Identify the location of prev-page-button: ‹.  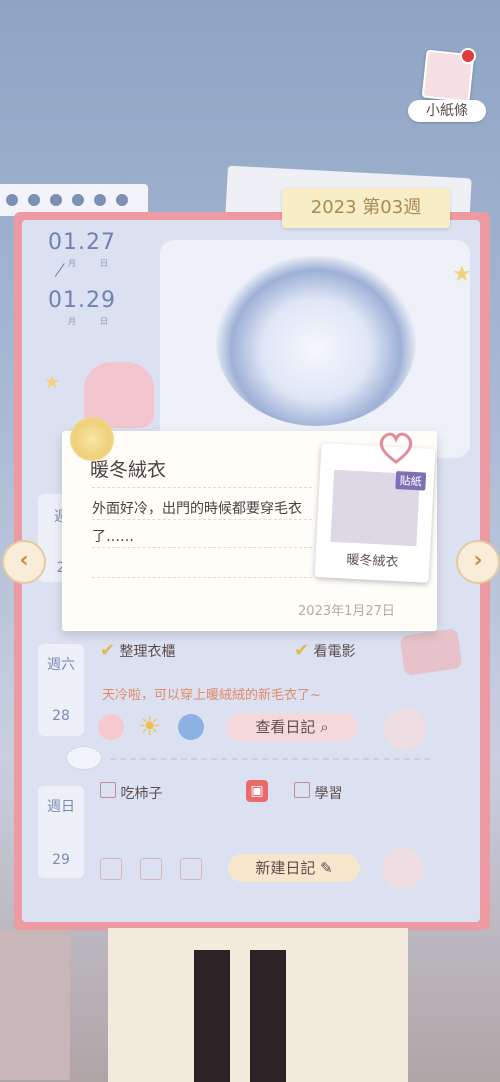
(24, 562).